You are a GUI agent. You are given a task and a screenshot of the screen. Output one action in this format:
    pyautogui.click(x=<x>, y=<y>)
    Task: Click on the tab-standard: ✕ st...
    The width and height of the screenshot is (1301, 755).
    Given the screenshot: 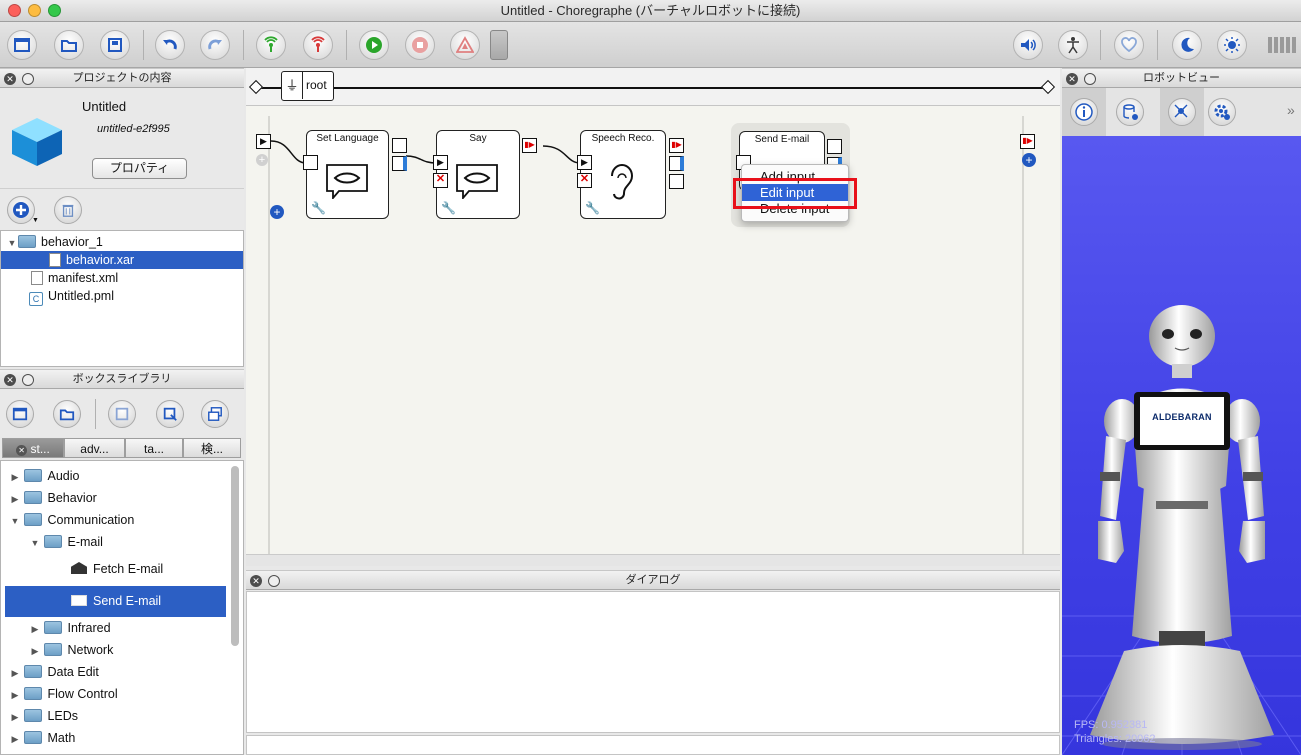 What is the action you would take?
    pyautogui.click(x=33, y=448)
    